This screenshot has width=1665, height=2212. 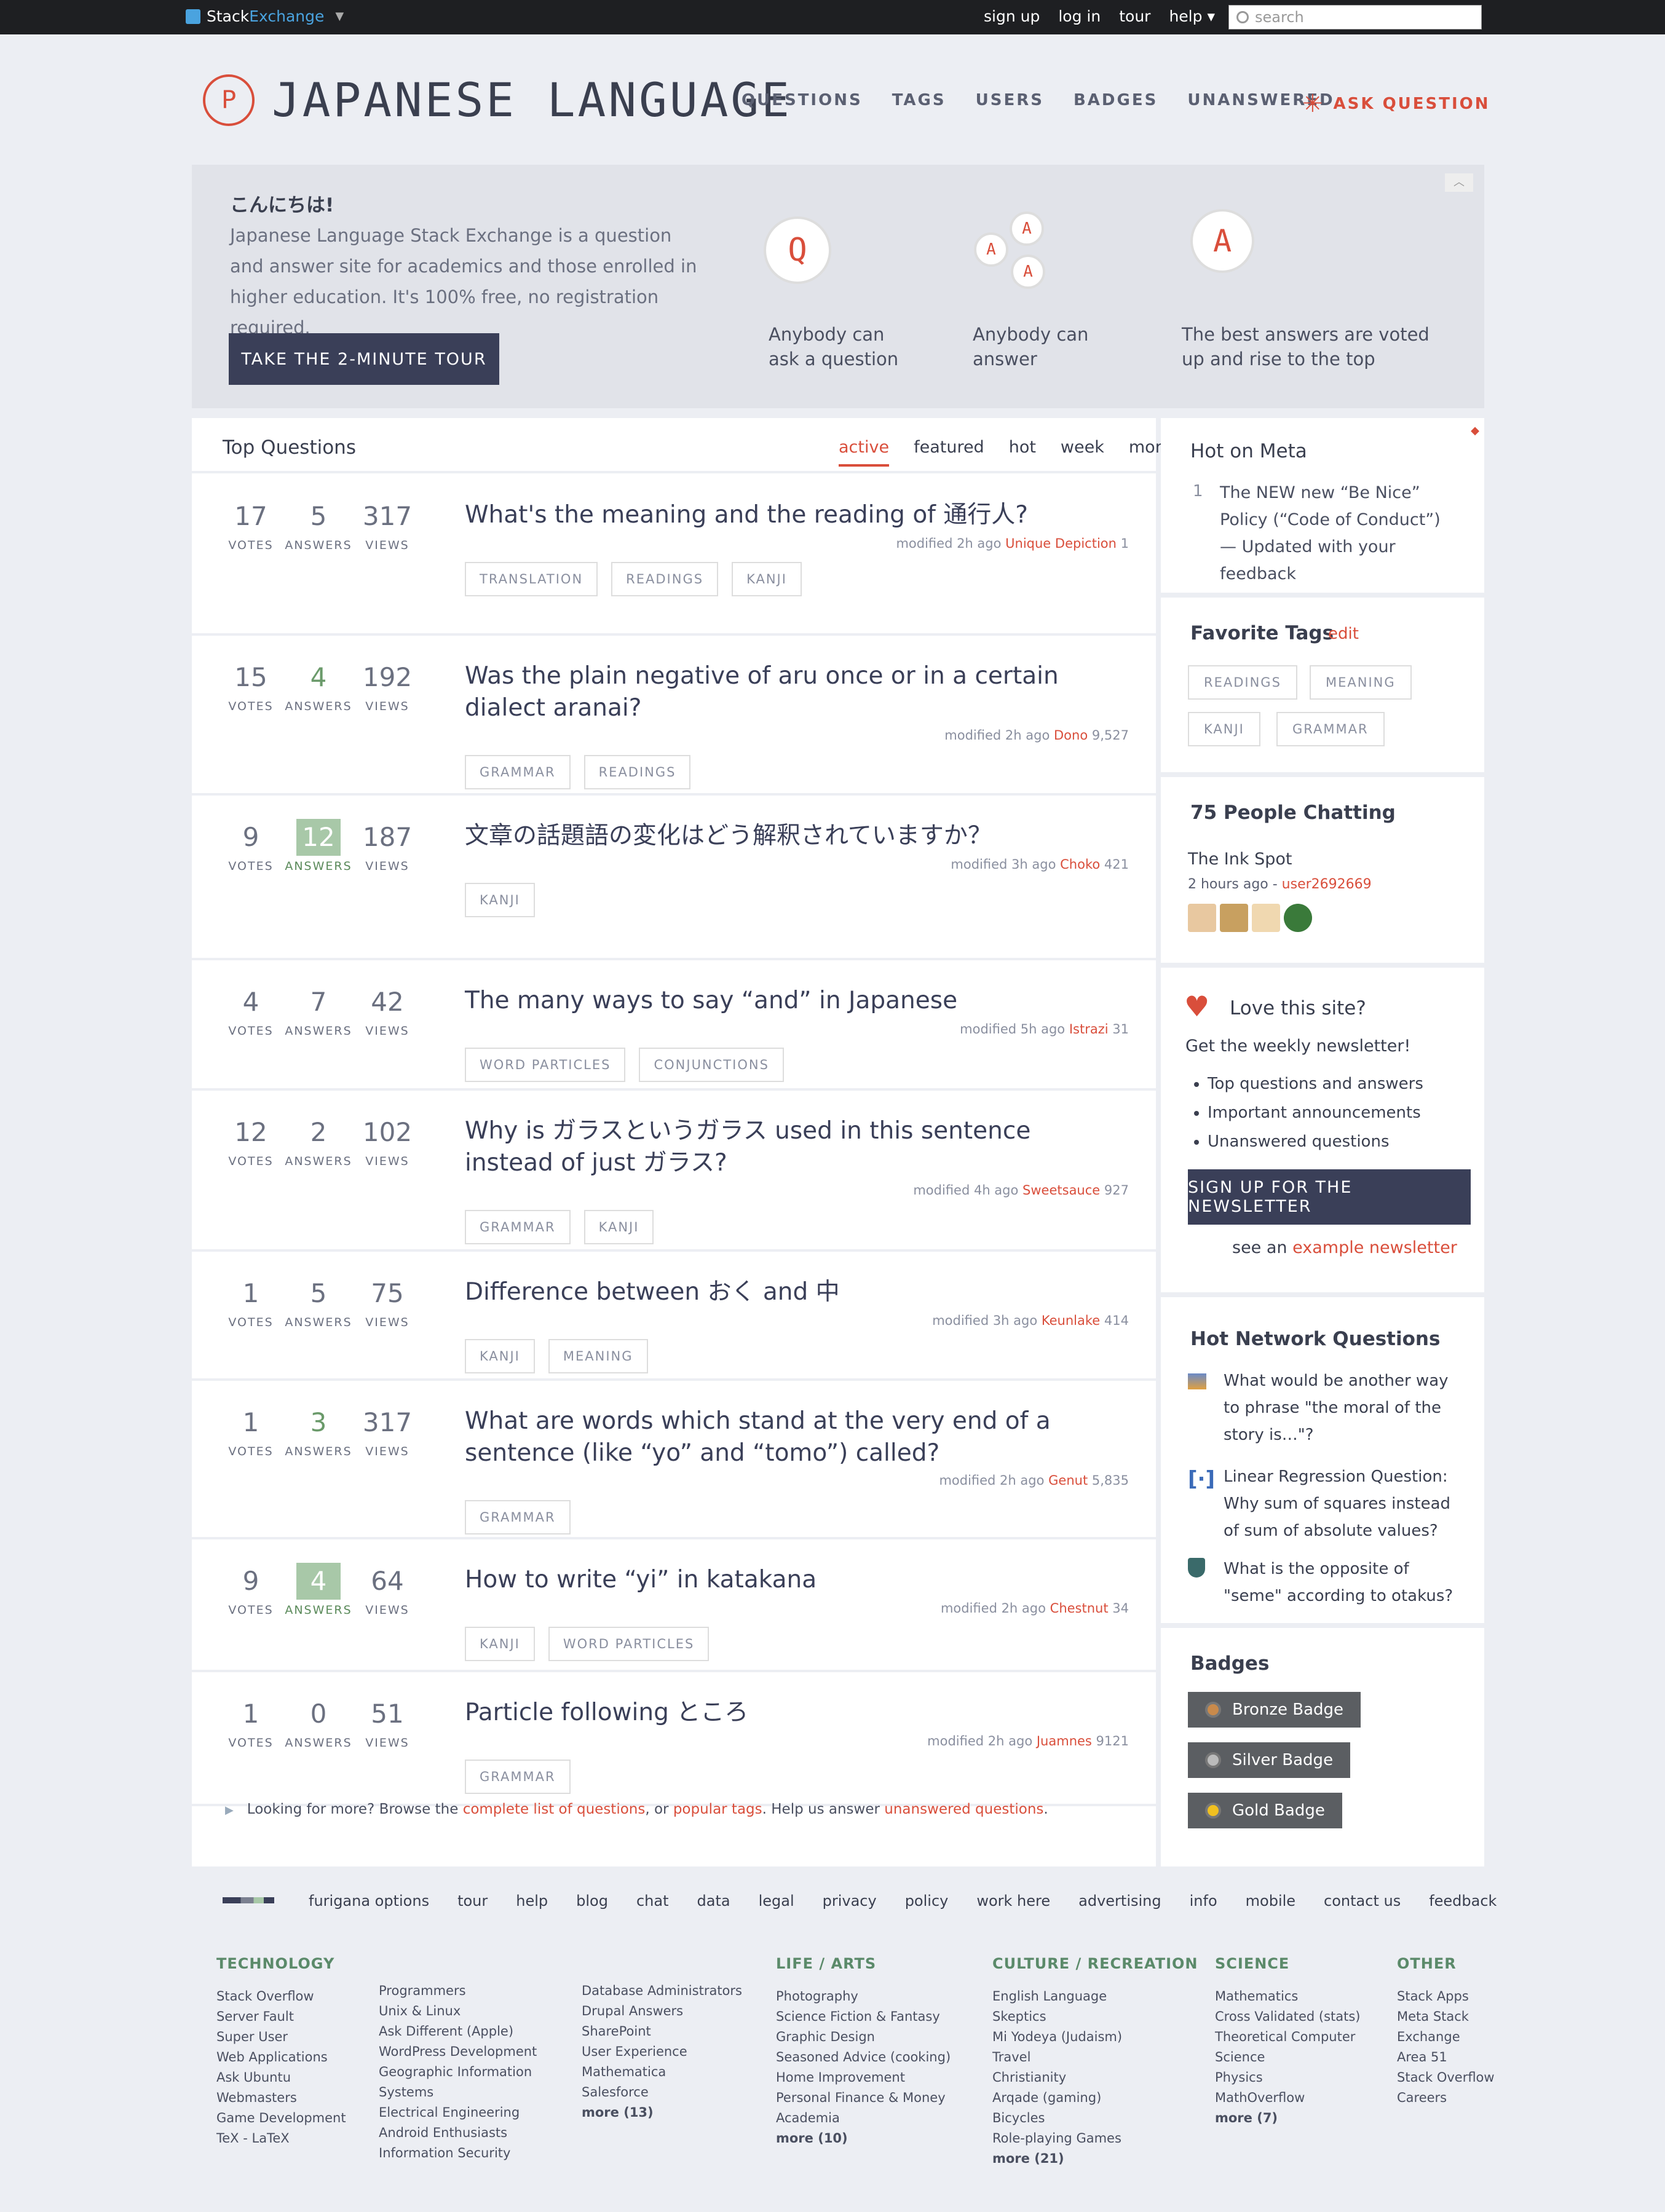 What do you see at coordinates (1095, 2159) in the screenshot?
I see `footer-more-link: more (21)` at bounding box center [1095, 2159].